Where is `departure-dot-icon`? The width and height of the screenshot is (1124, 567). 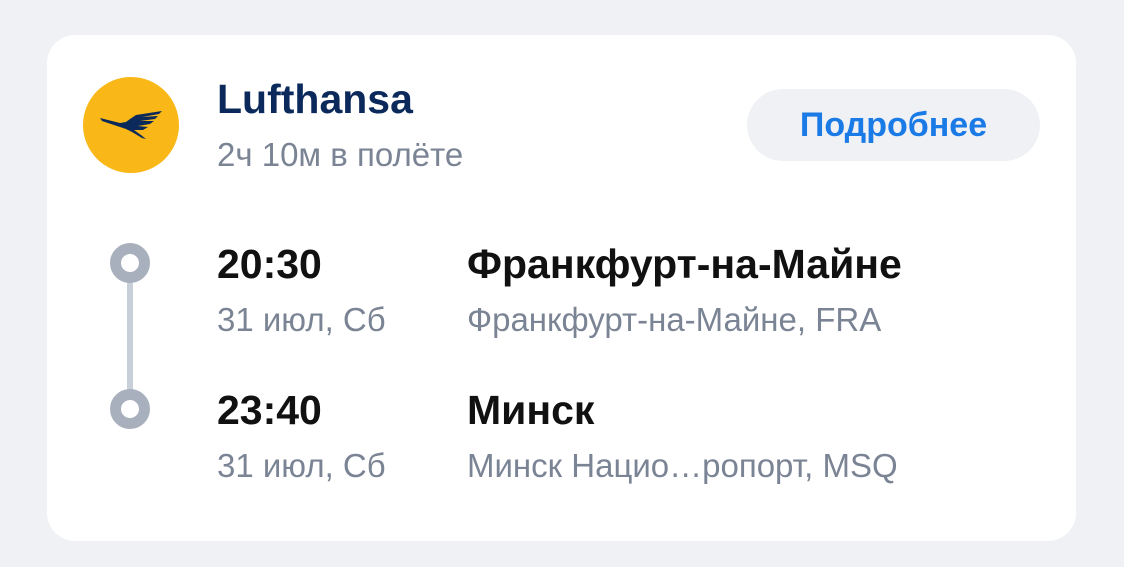
departure-dot-icon is located at coordinates (130, 263).